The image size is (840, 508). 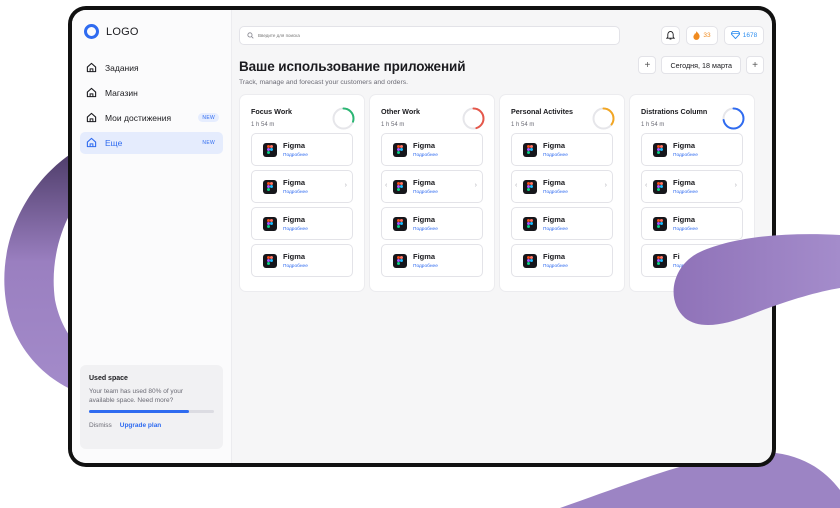 What do you see at coordinates (91, 31) in the screenshot?
I see `logo-ring-icon` at bounding box center [91, 31].